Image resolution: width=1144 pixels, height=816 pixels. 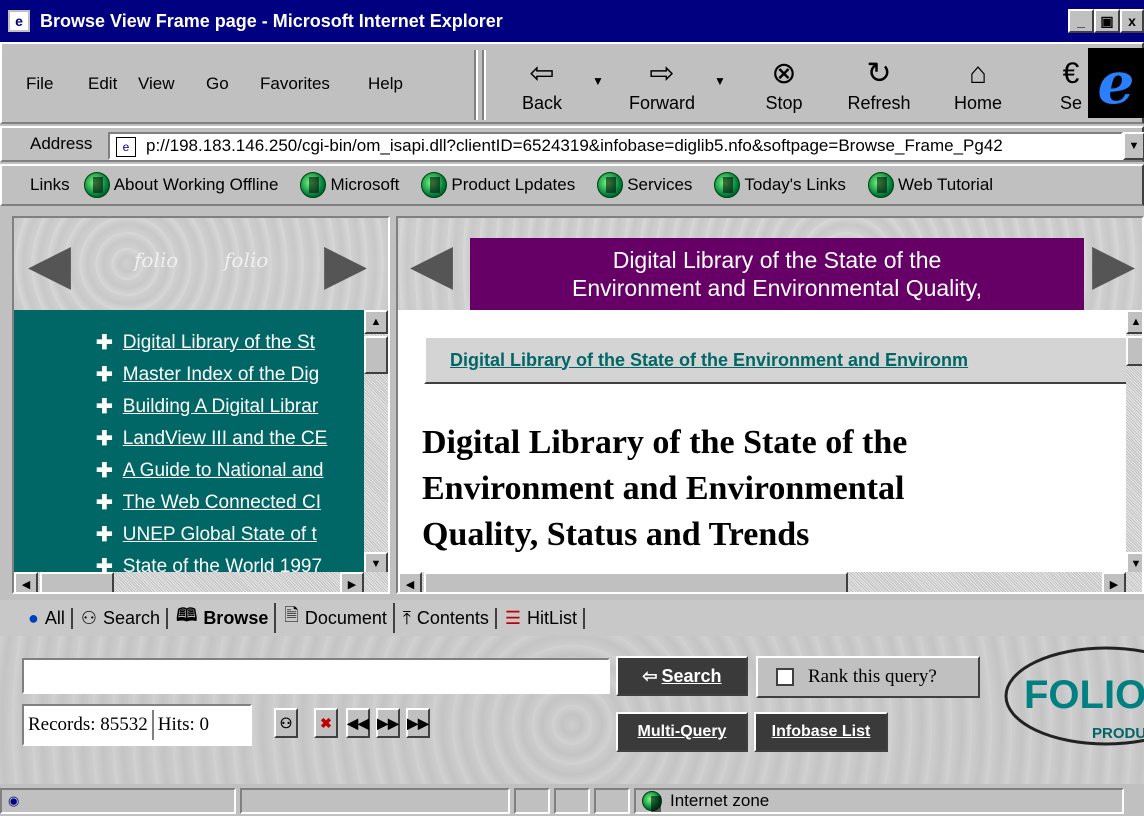 I want to click on rank-checkbox, so click(x=785, y=677).